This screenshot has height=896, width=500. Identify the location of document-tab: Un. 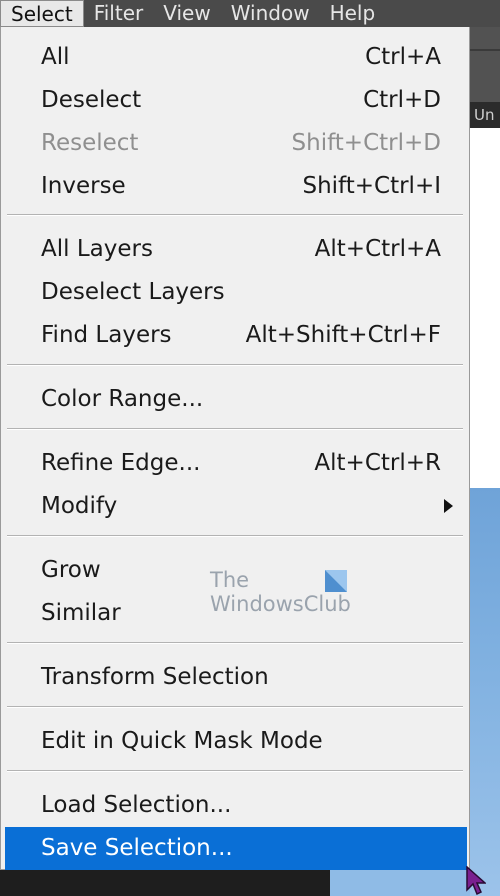
(485, 115).